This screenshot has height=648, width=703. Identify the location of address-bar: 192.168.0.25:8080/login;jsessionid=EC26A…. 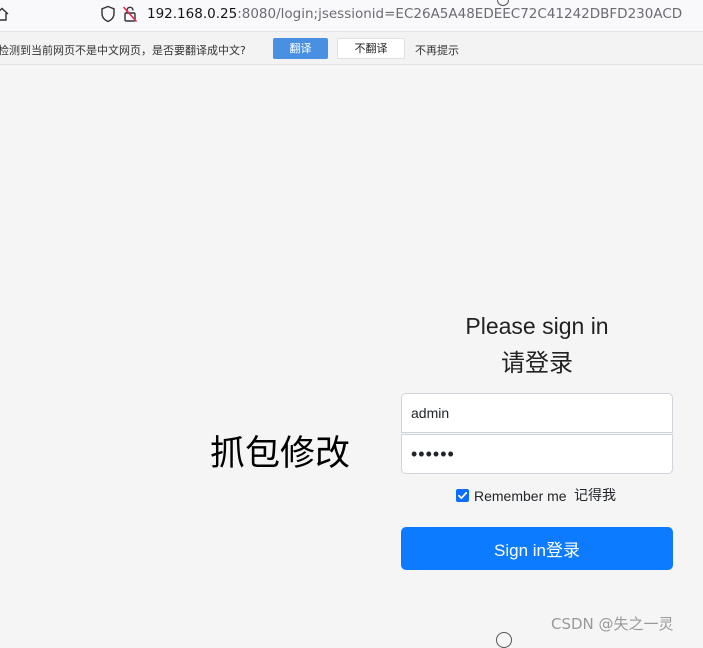
(351, 16).